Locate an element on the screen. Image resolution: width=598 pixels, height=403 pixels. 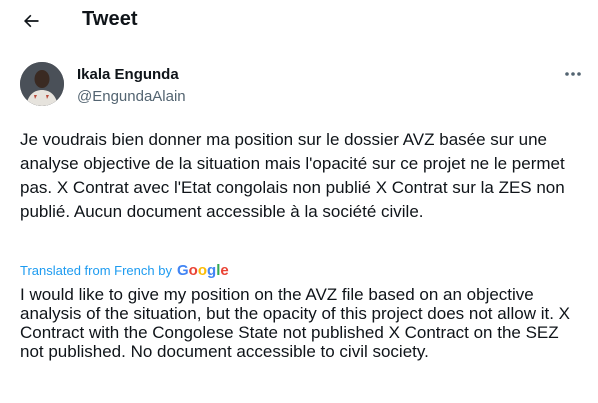
tweet-header: Ikala Engunda @EngundaAlain is located at coordinates (304, 87).